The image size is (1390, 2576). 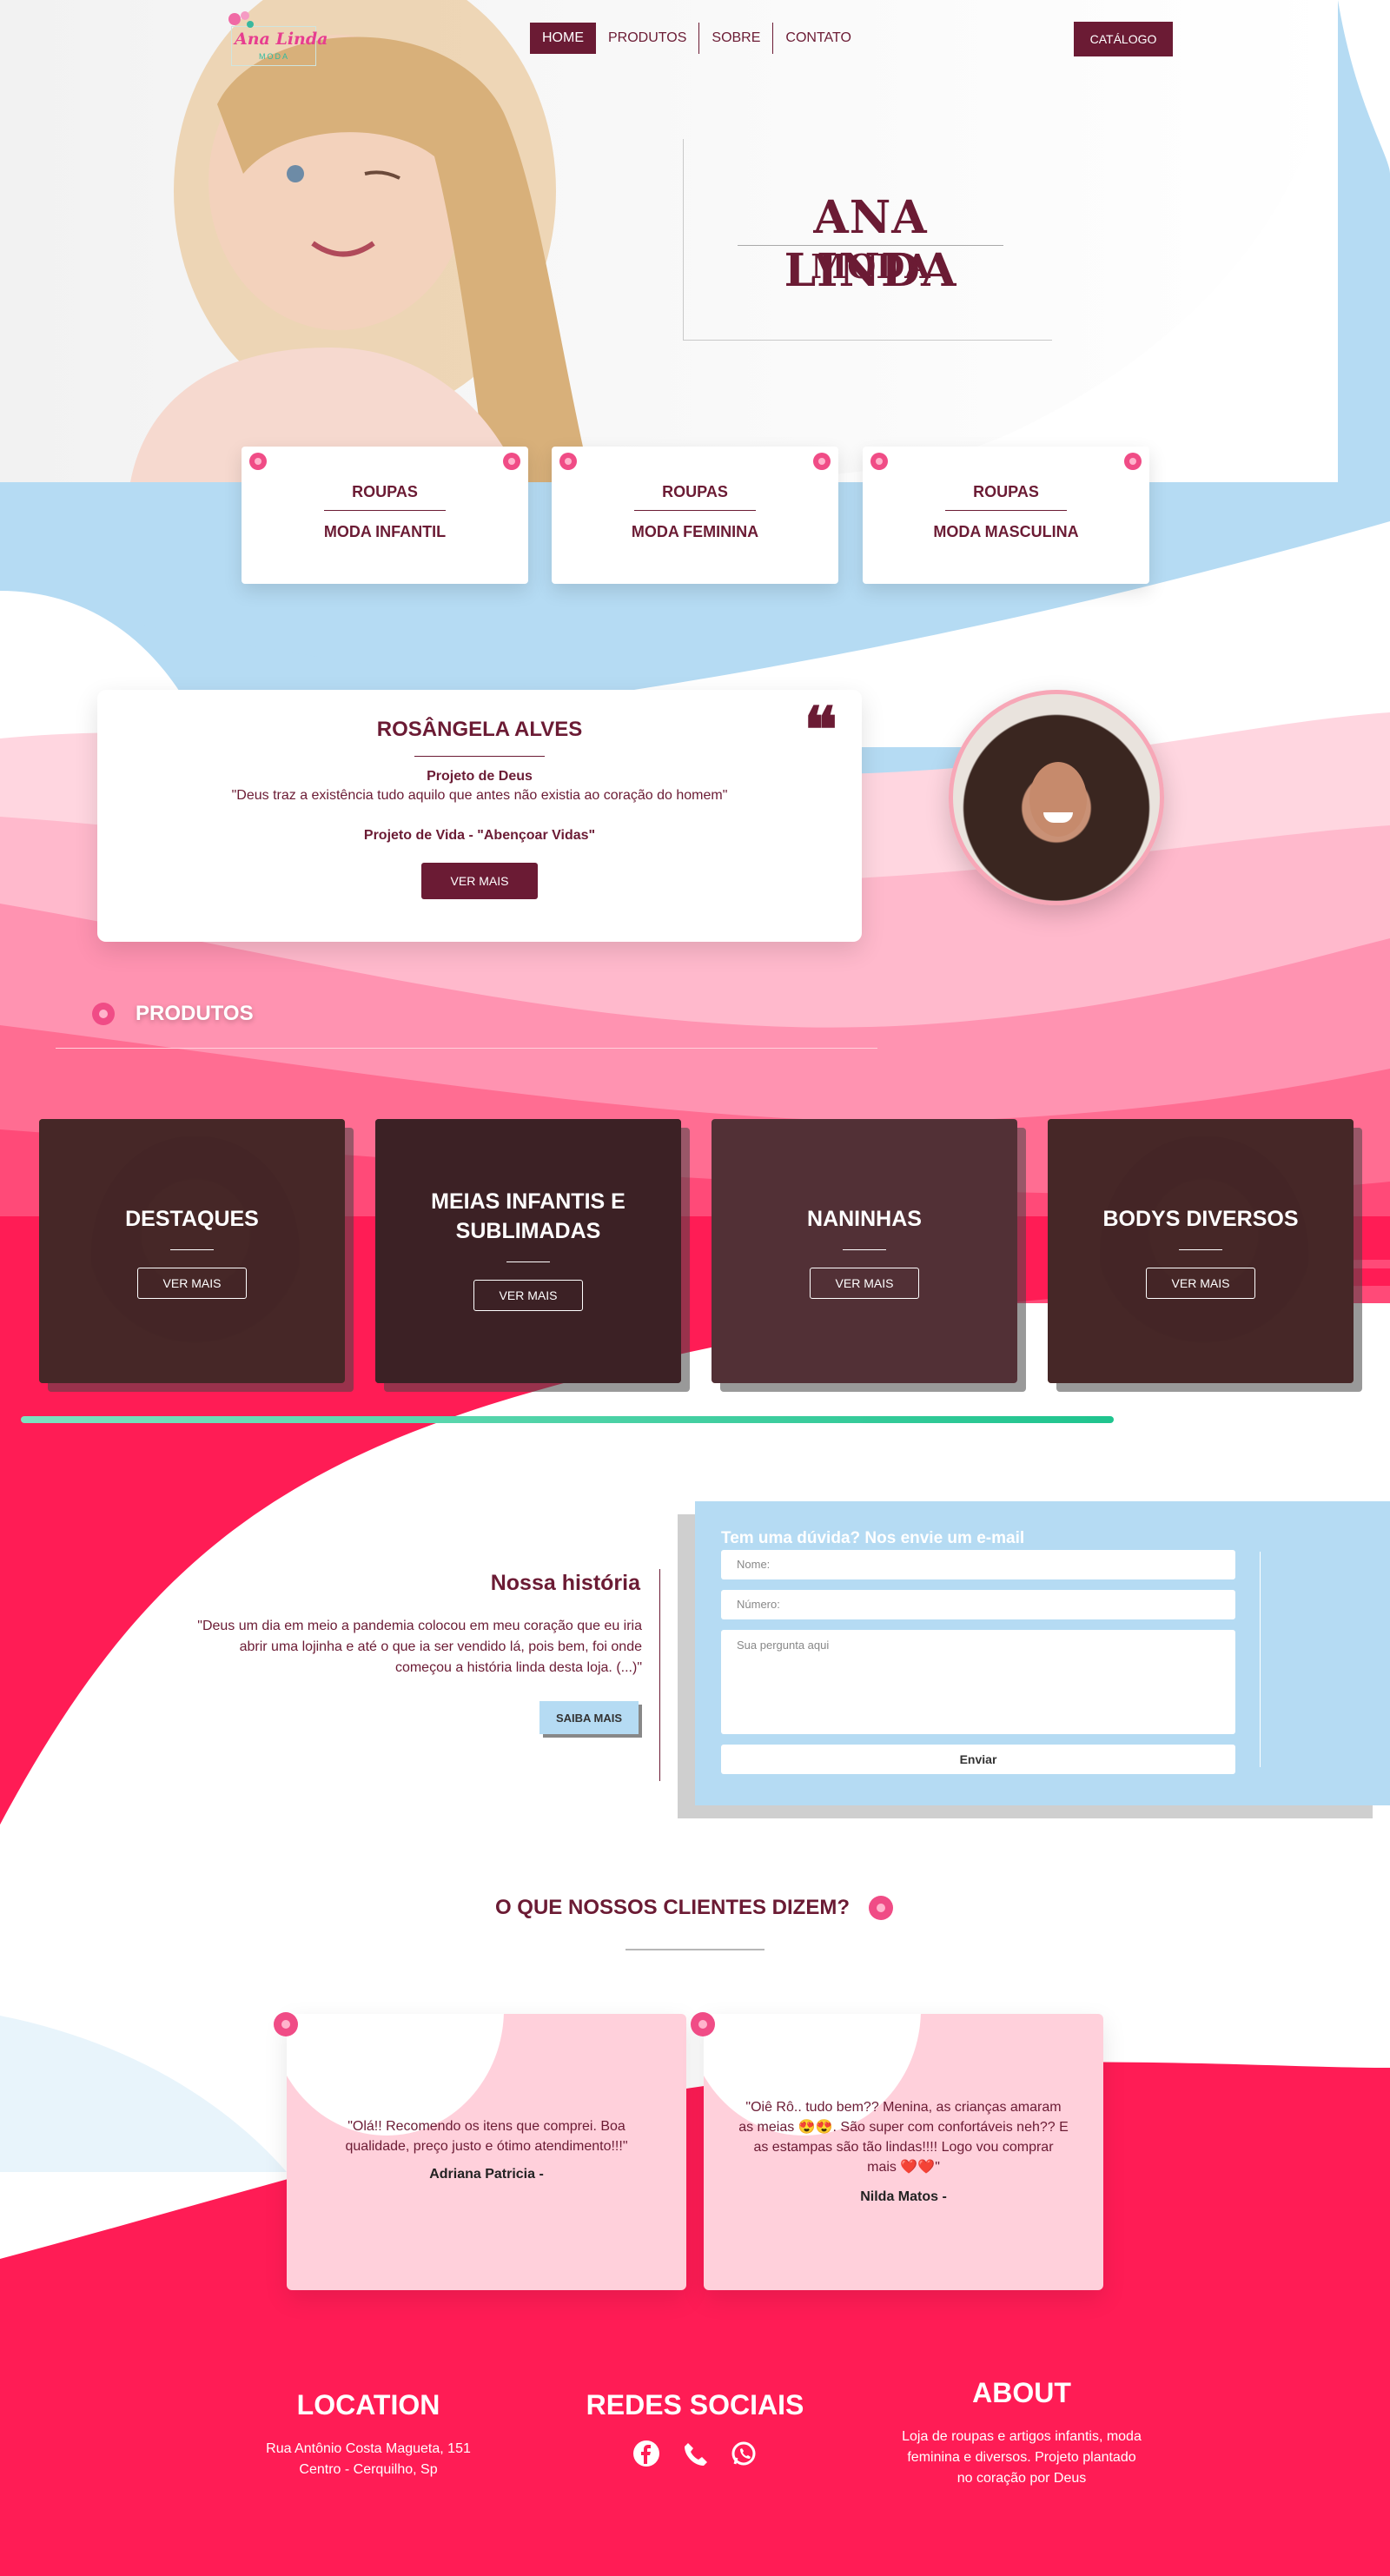 What do you see at coordinates (646, 2453) in the screenshot?
I see `facebook-icon` at bounding box center [646, 2453].